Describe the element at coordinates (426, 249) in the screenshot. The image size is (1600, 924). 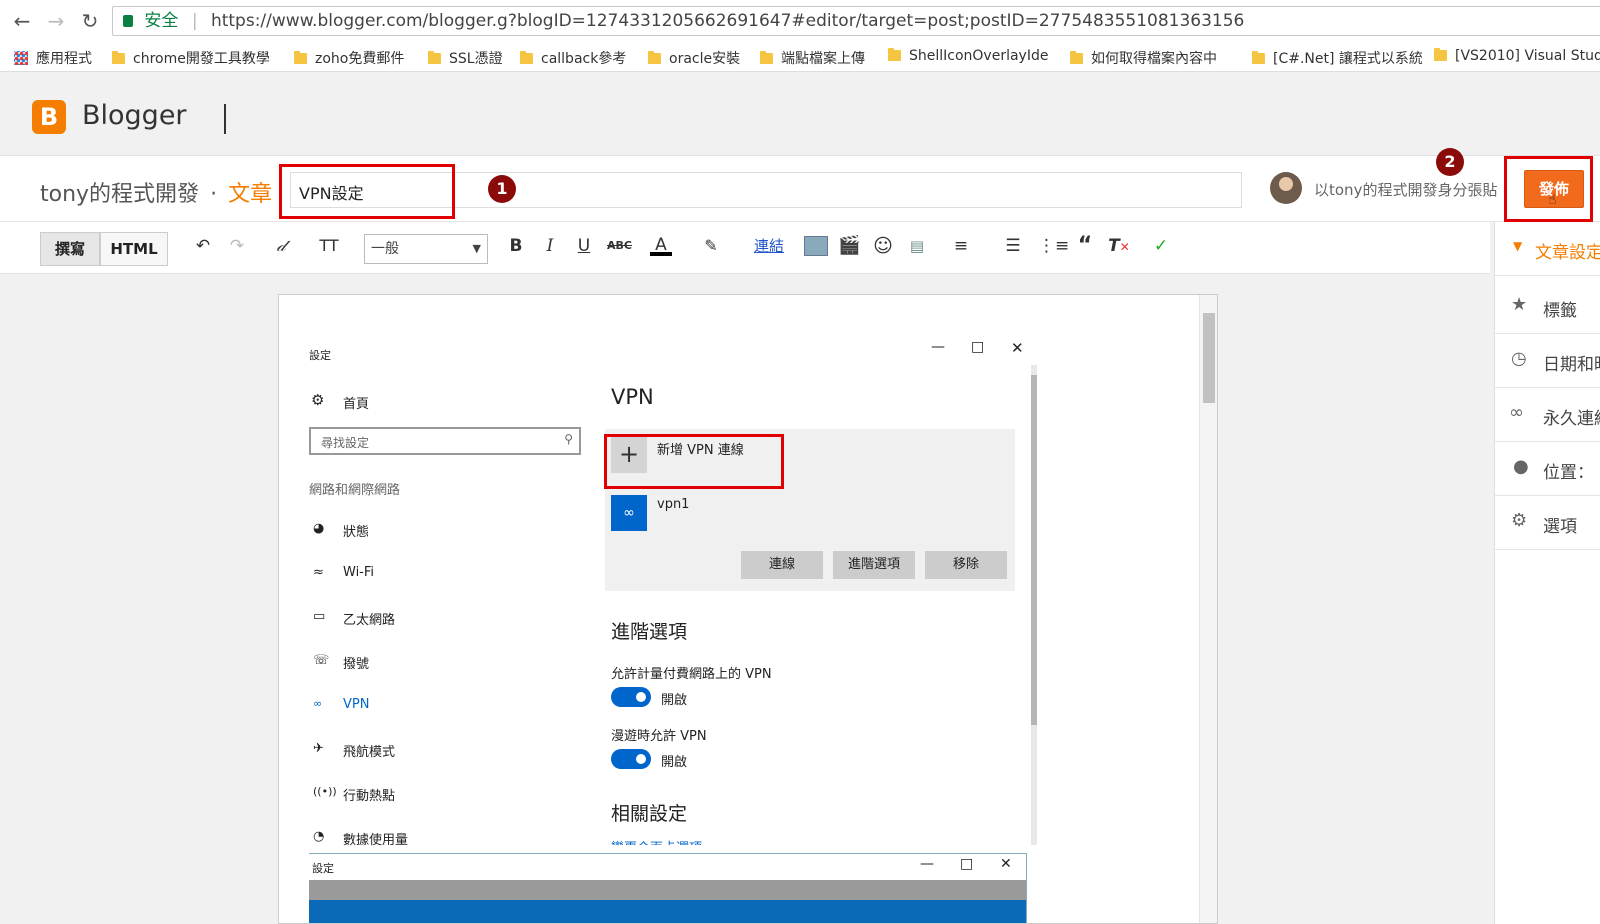
I see `format-select: 一般 ▼` at that location.